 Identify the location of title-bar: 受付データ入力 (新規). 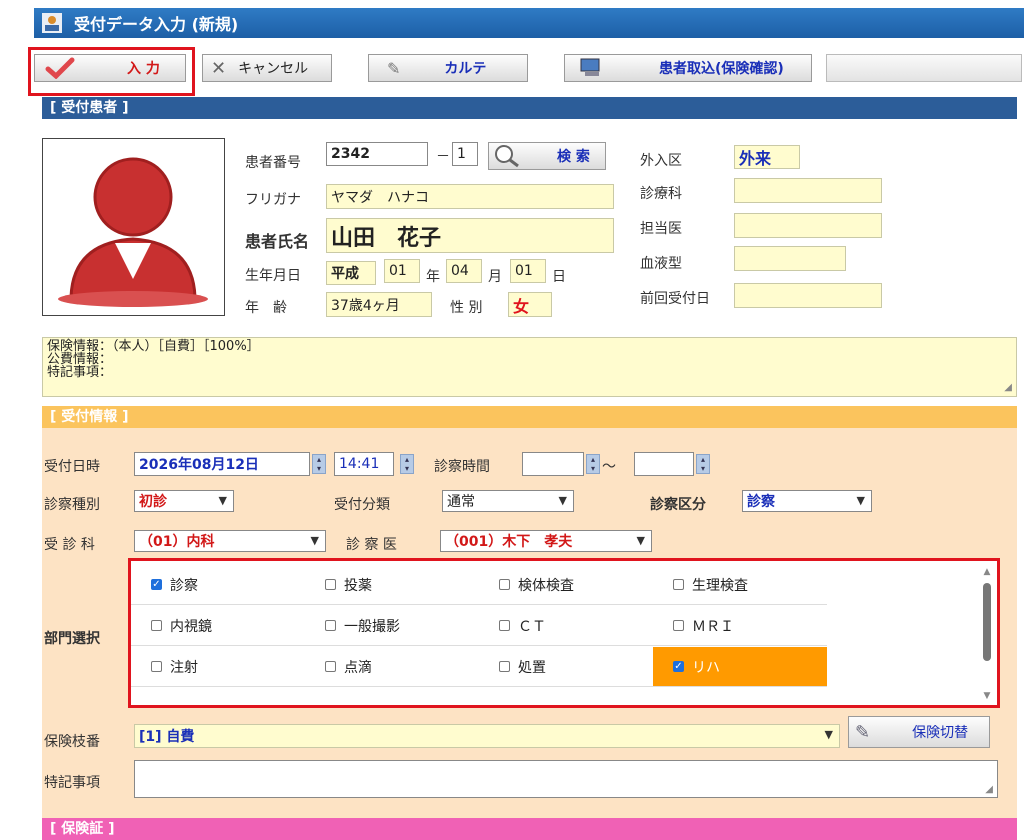
(529, 23).